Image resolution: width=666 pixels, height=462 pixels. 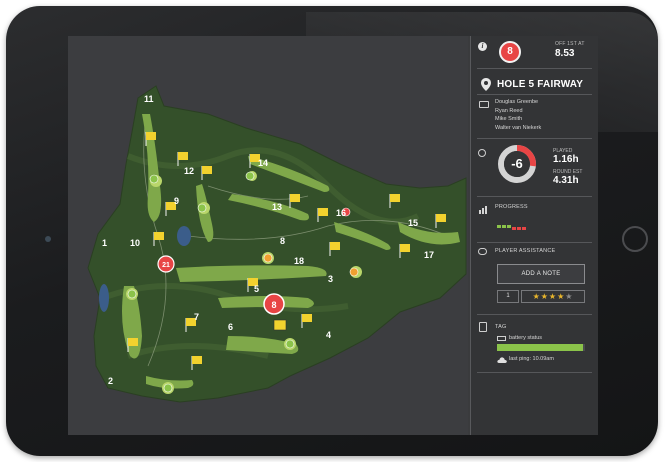 I want to click on score-value: -6, so click(x=517, y=163).